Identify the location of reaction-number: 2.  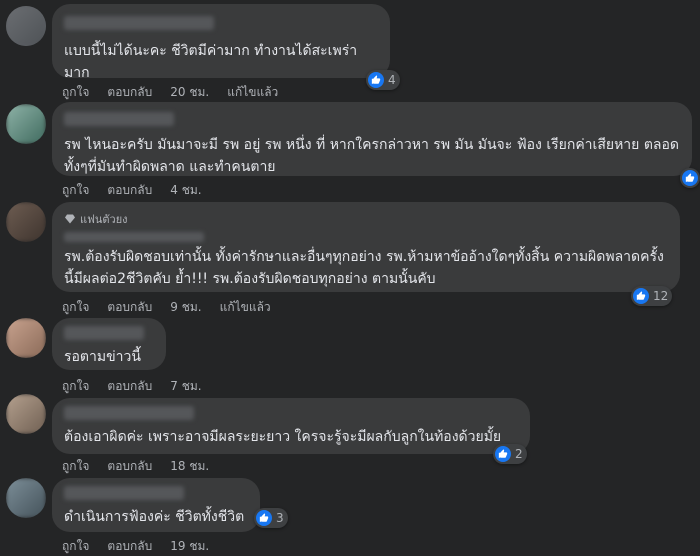
(519, 454).